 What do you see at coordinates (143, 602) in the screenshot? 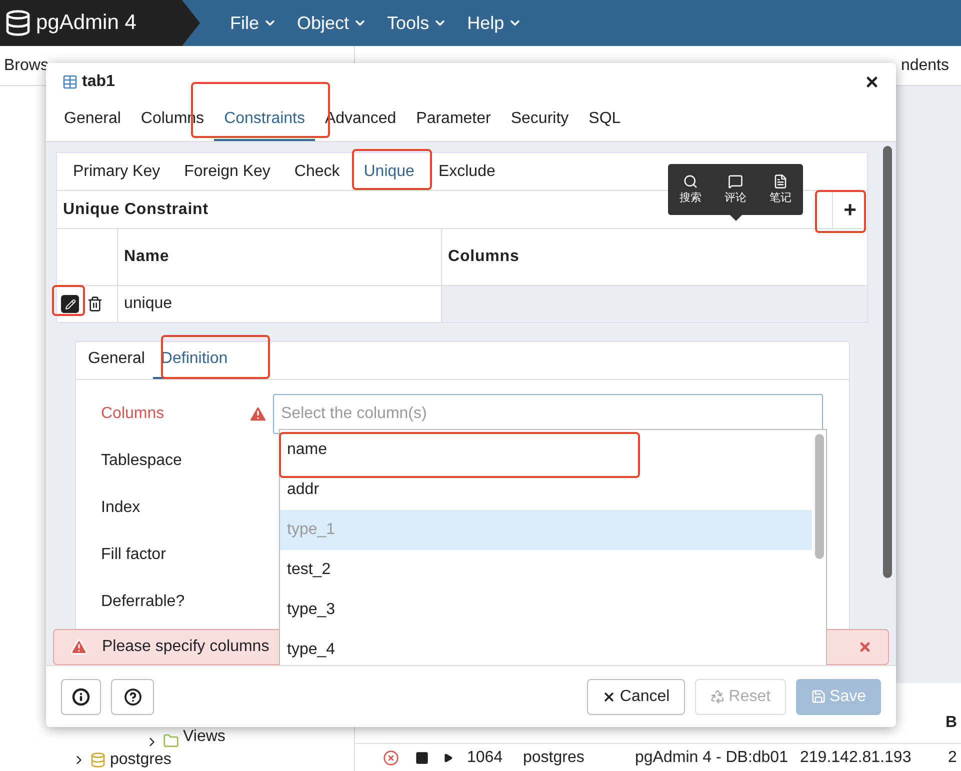
I see `field-label: Deferrable?` at bounding box center [143, 602].